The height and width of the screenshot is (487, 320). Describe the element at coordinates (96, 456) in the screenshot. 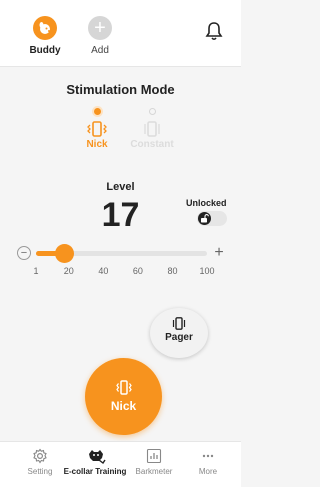

I see `dog-training-icon` at that location.